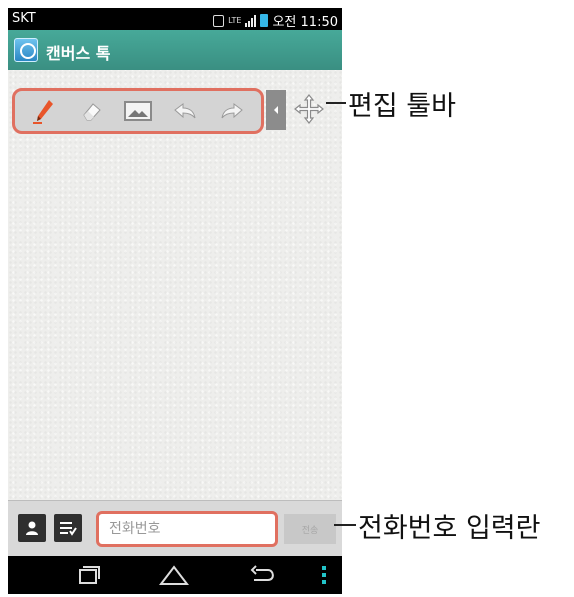 This screenshot has width=574, height=597. What do you see at coordinates (235, 20) in the screenshot?
I see `lte-indicator: LTE` at bounding box center [235, 20].